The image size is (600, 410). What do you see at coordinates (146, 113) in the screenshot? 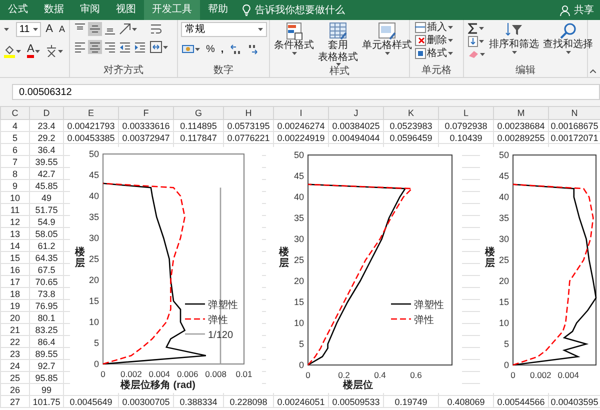
I see `column-header: F` at bounding box center [146, 113].